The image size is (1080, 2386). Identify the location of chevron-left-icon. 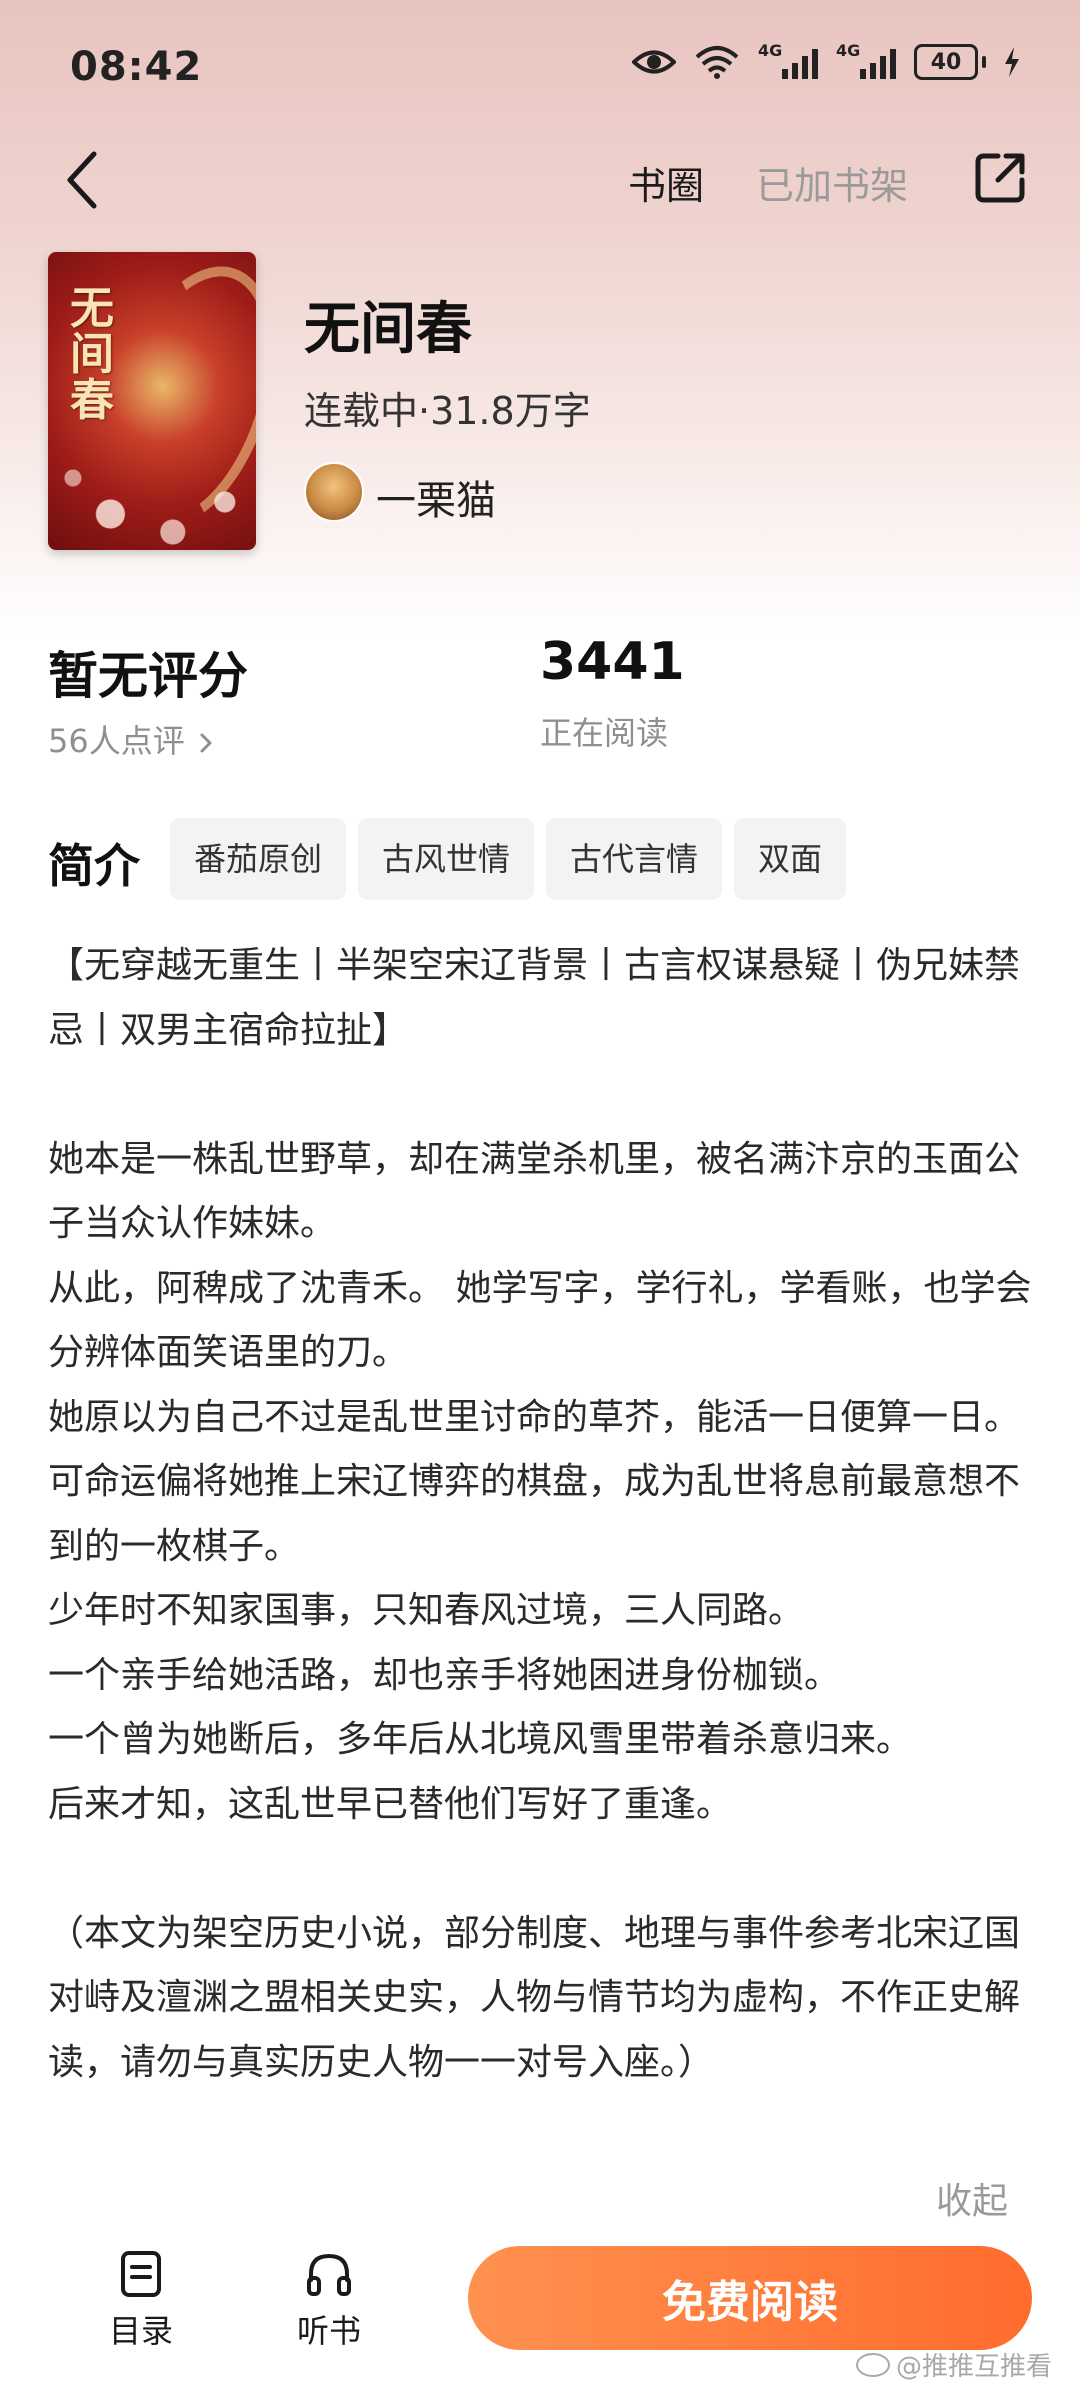
(82, 180).